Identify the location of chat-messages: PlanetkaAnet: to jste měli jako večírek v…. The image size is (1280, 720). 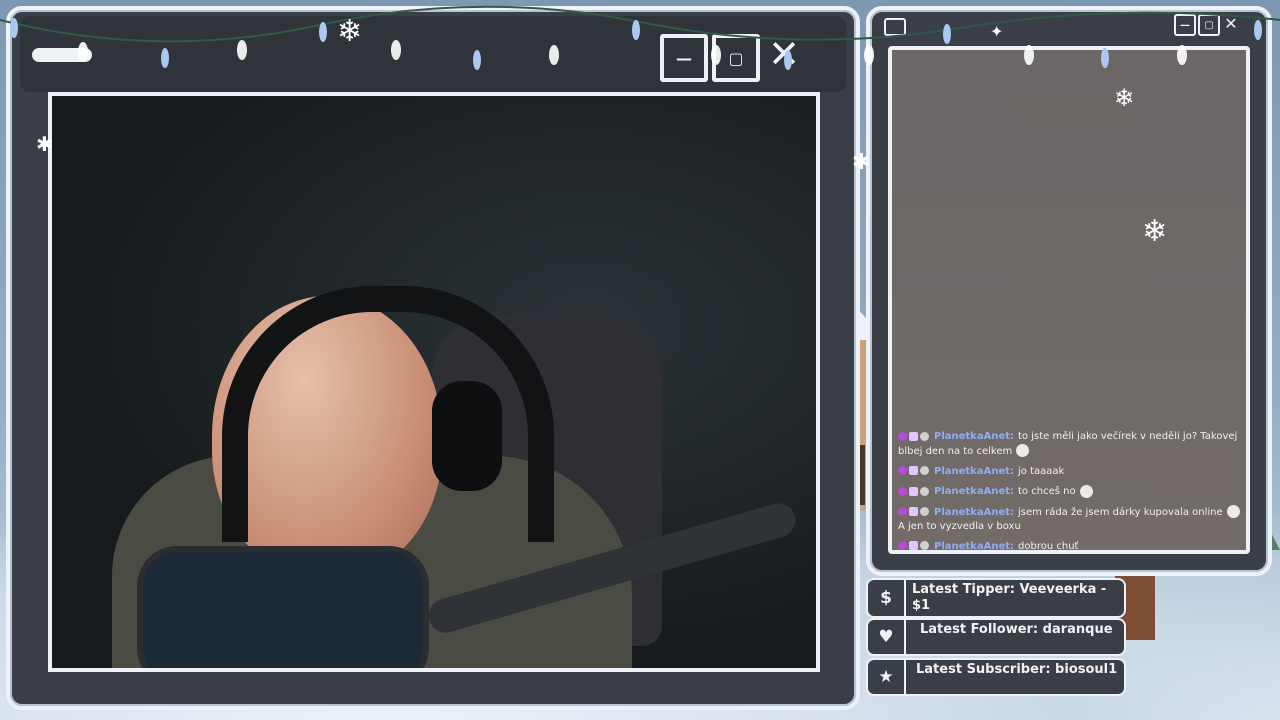
(1069, 491).